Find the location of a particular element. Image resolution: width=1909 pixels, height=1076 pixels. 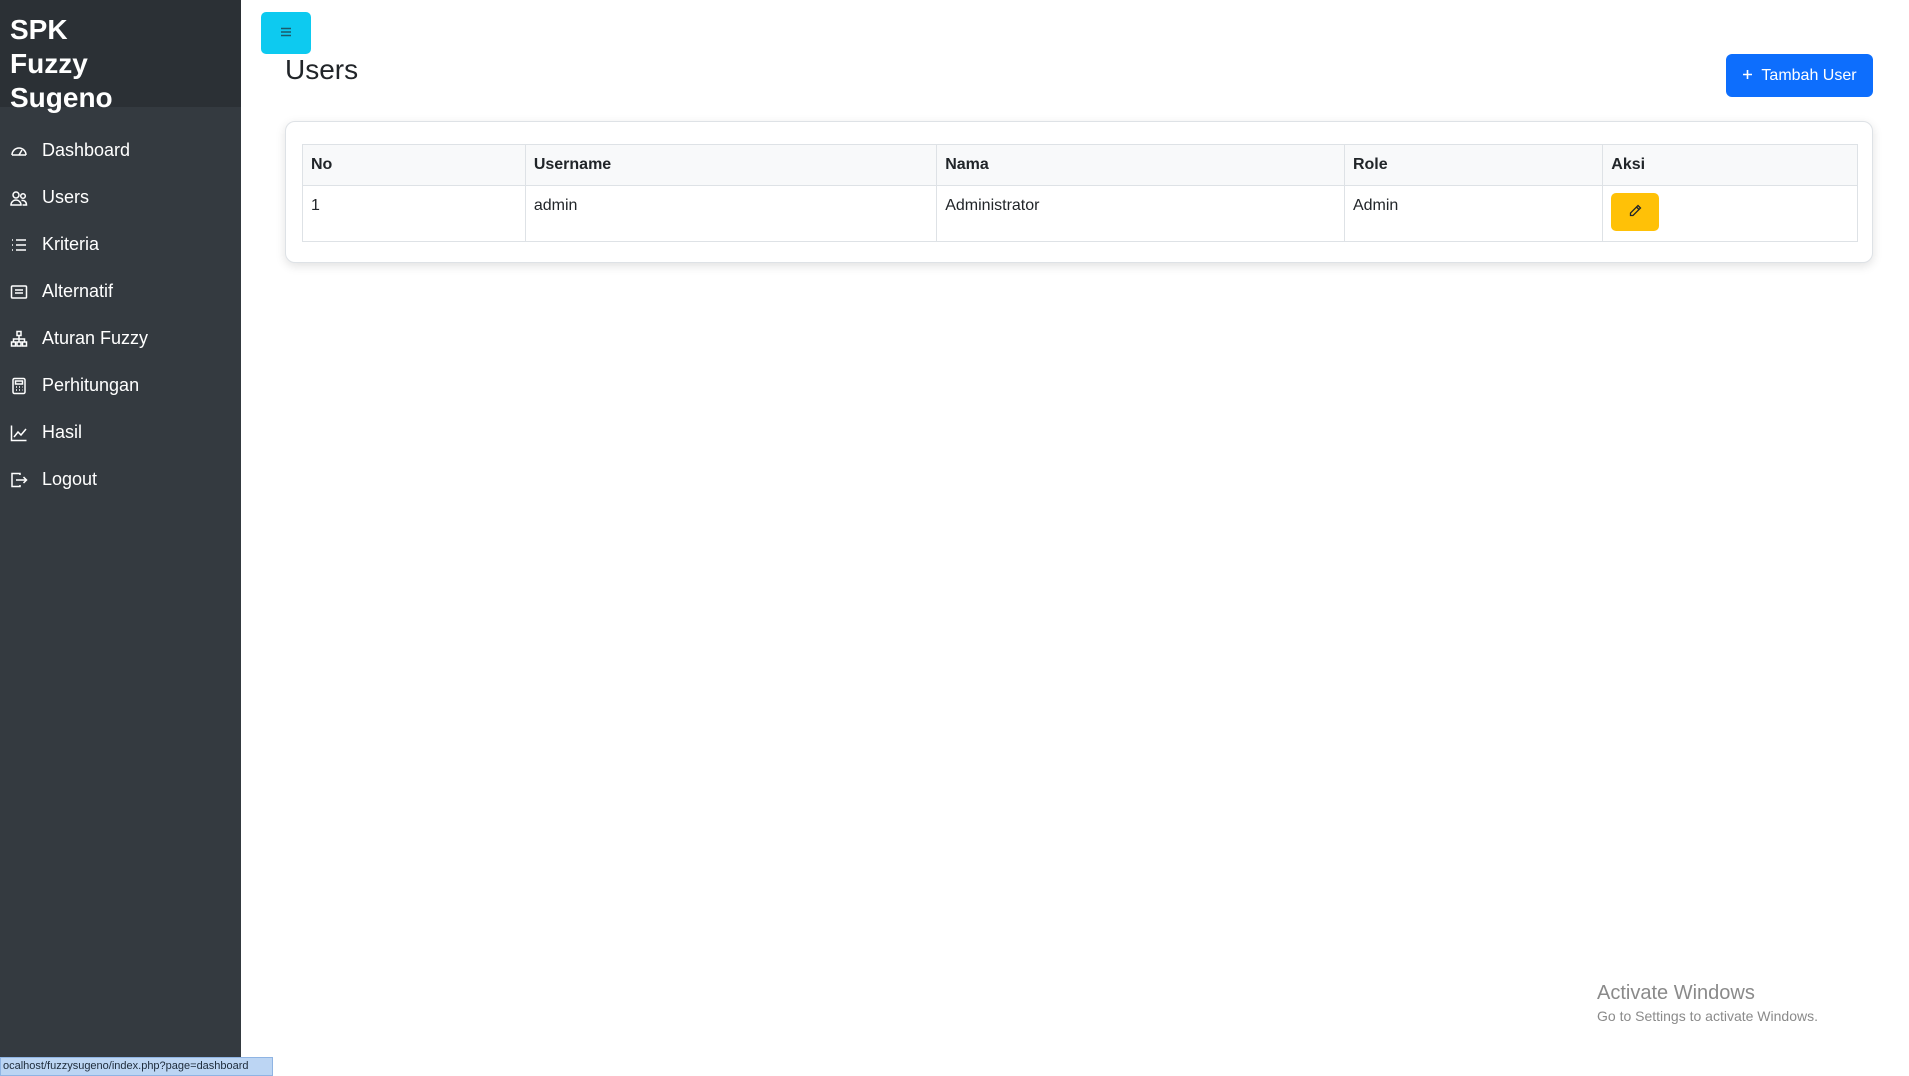

people-icon is located at coordinates (19, 198).